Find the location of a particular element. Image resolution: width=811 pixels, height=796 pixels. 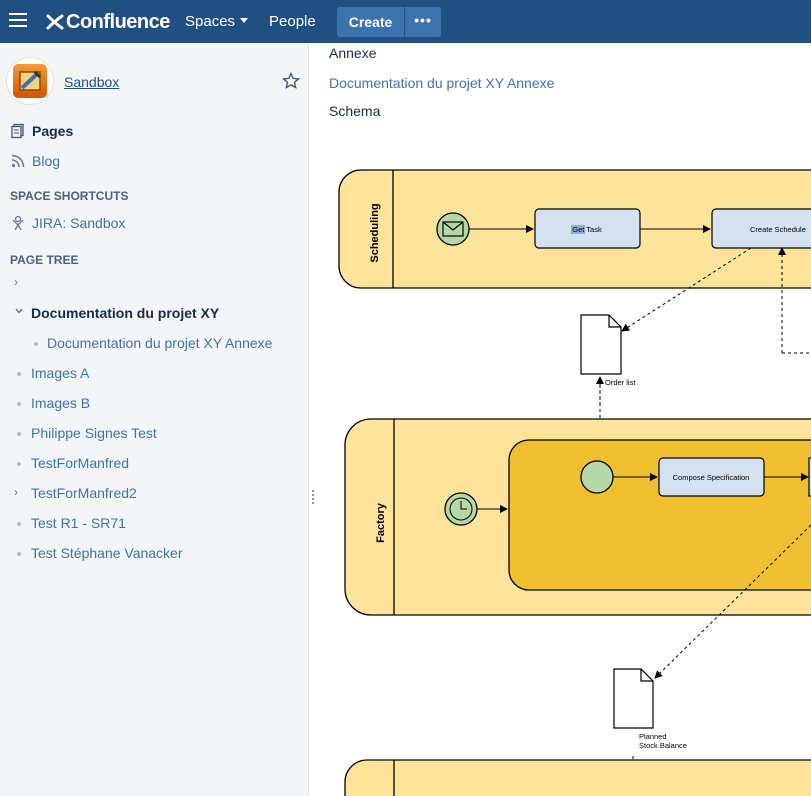

create-more-button: ••• is located at coordinates (423, 22).